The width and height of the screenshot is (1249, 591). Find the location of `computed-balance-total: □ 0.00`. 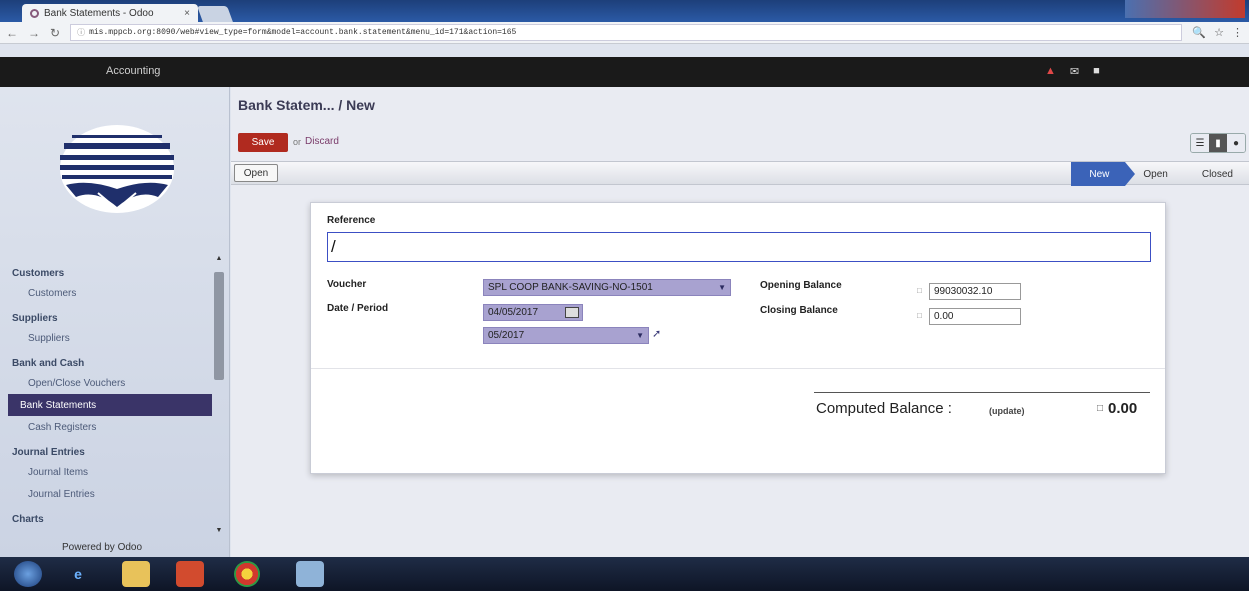

computed-balance-total: □ 0.00 is located at coordinates (1117, 408).